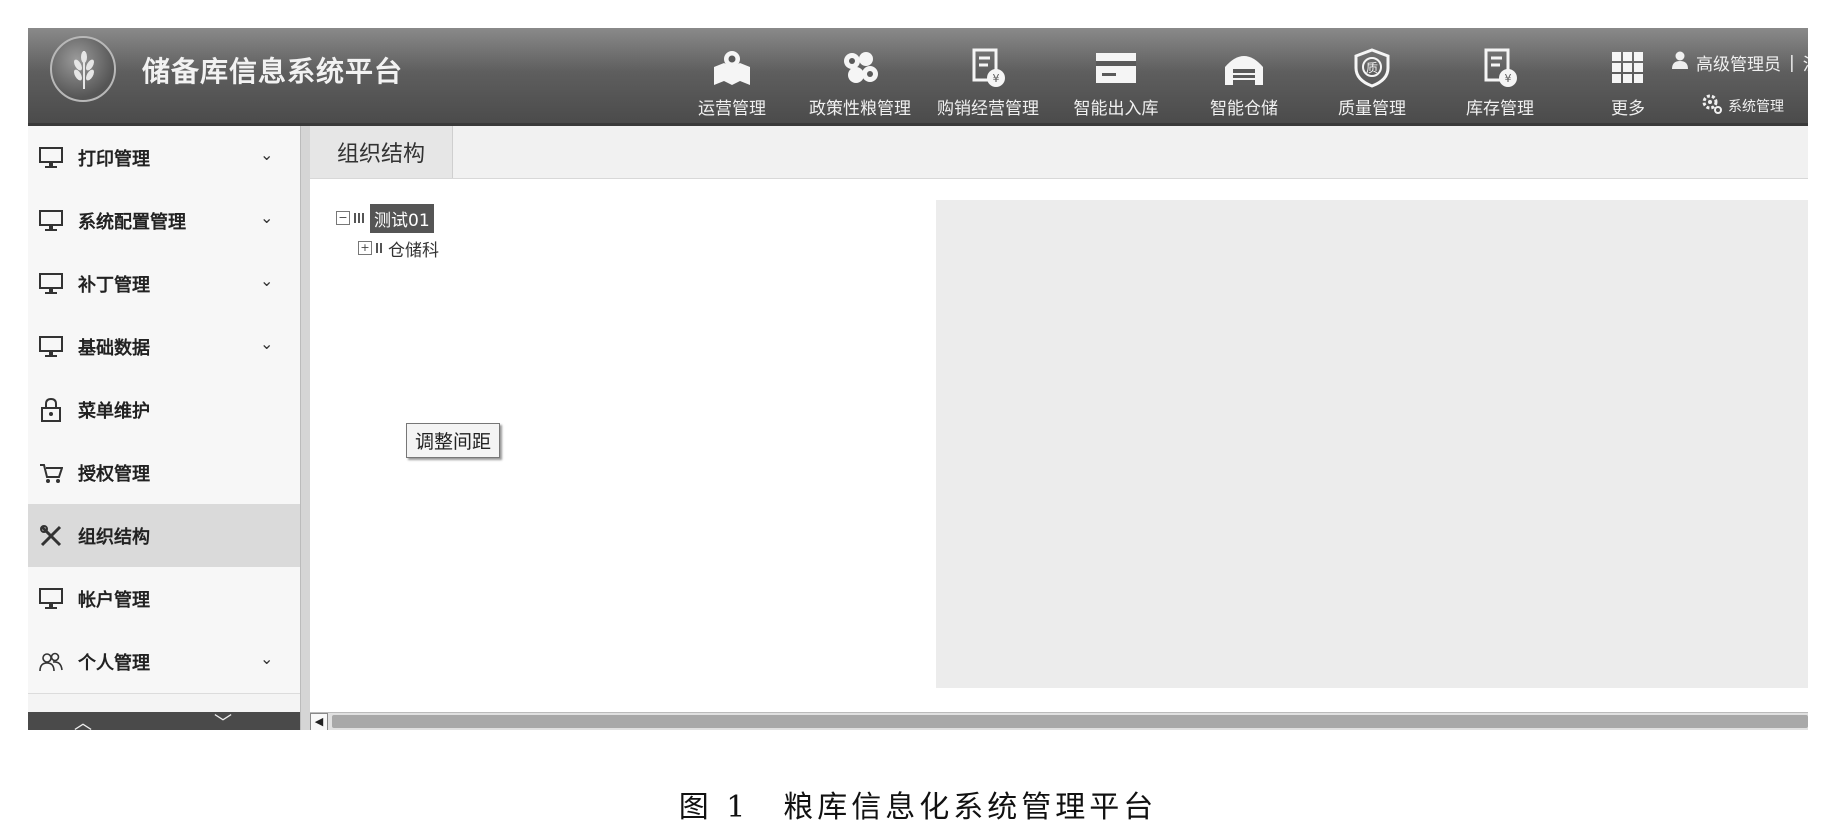  I want to click on quality-shield-icon: 质, so click(1372, 68).